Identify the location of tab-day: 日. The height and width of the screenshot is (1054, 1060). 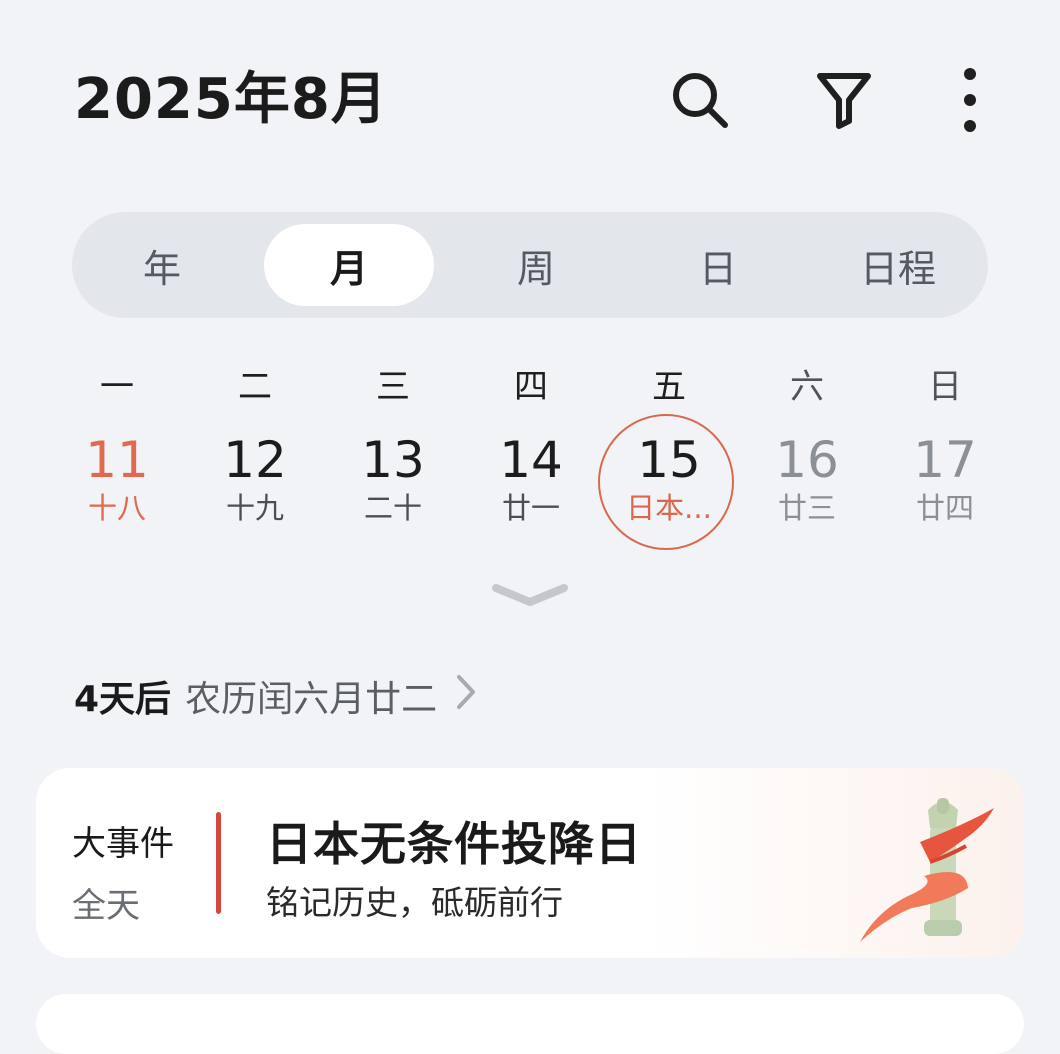
(718, 265).